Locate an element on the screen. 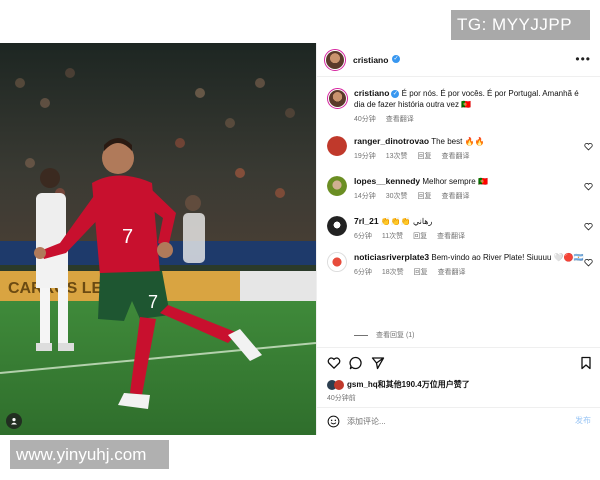 Image resolution: width=600 pixels, height=480 pixels. comment-meta: 19分钟 13次赞 回复 查看翻译 is located at coordinates (415, 156).